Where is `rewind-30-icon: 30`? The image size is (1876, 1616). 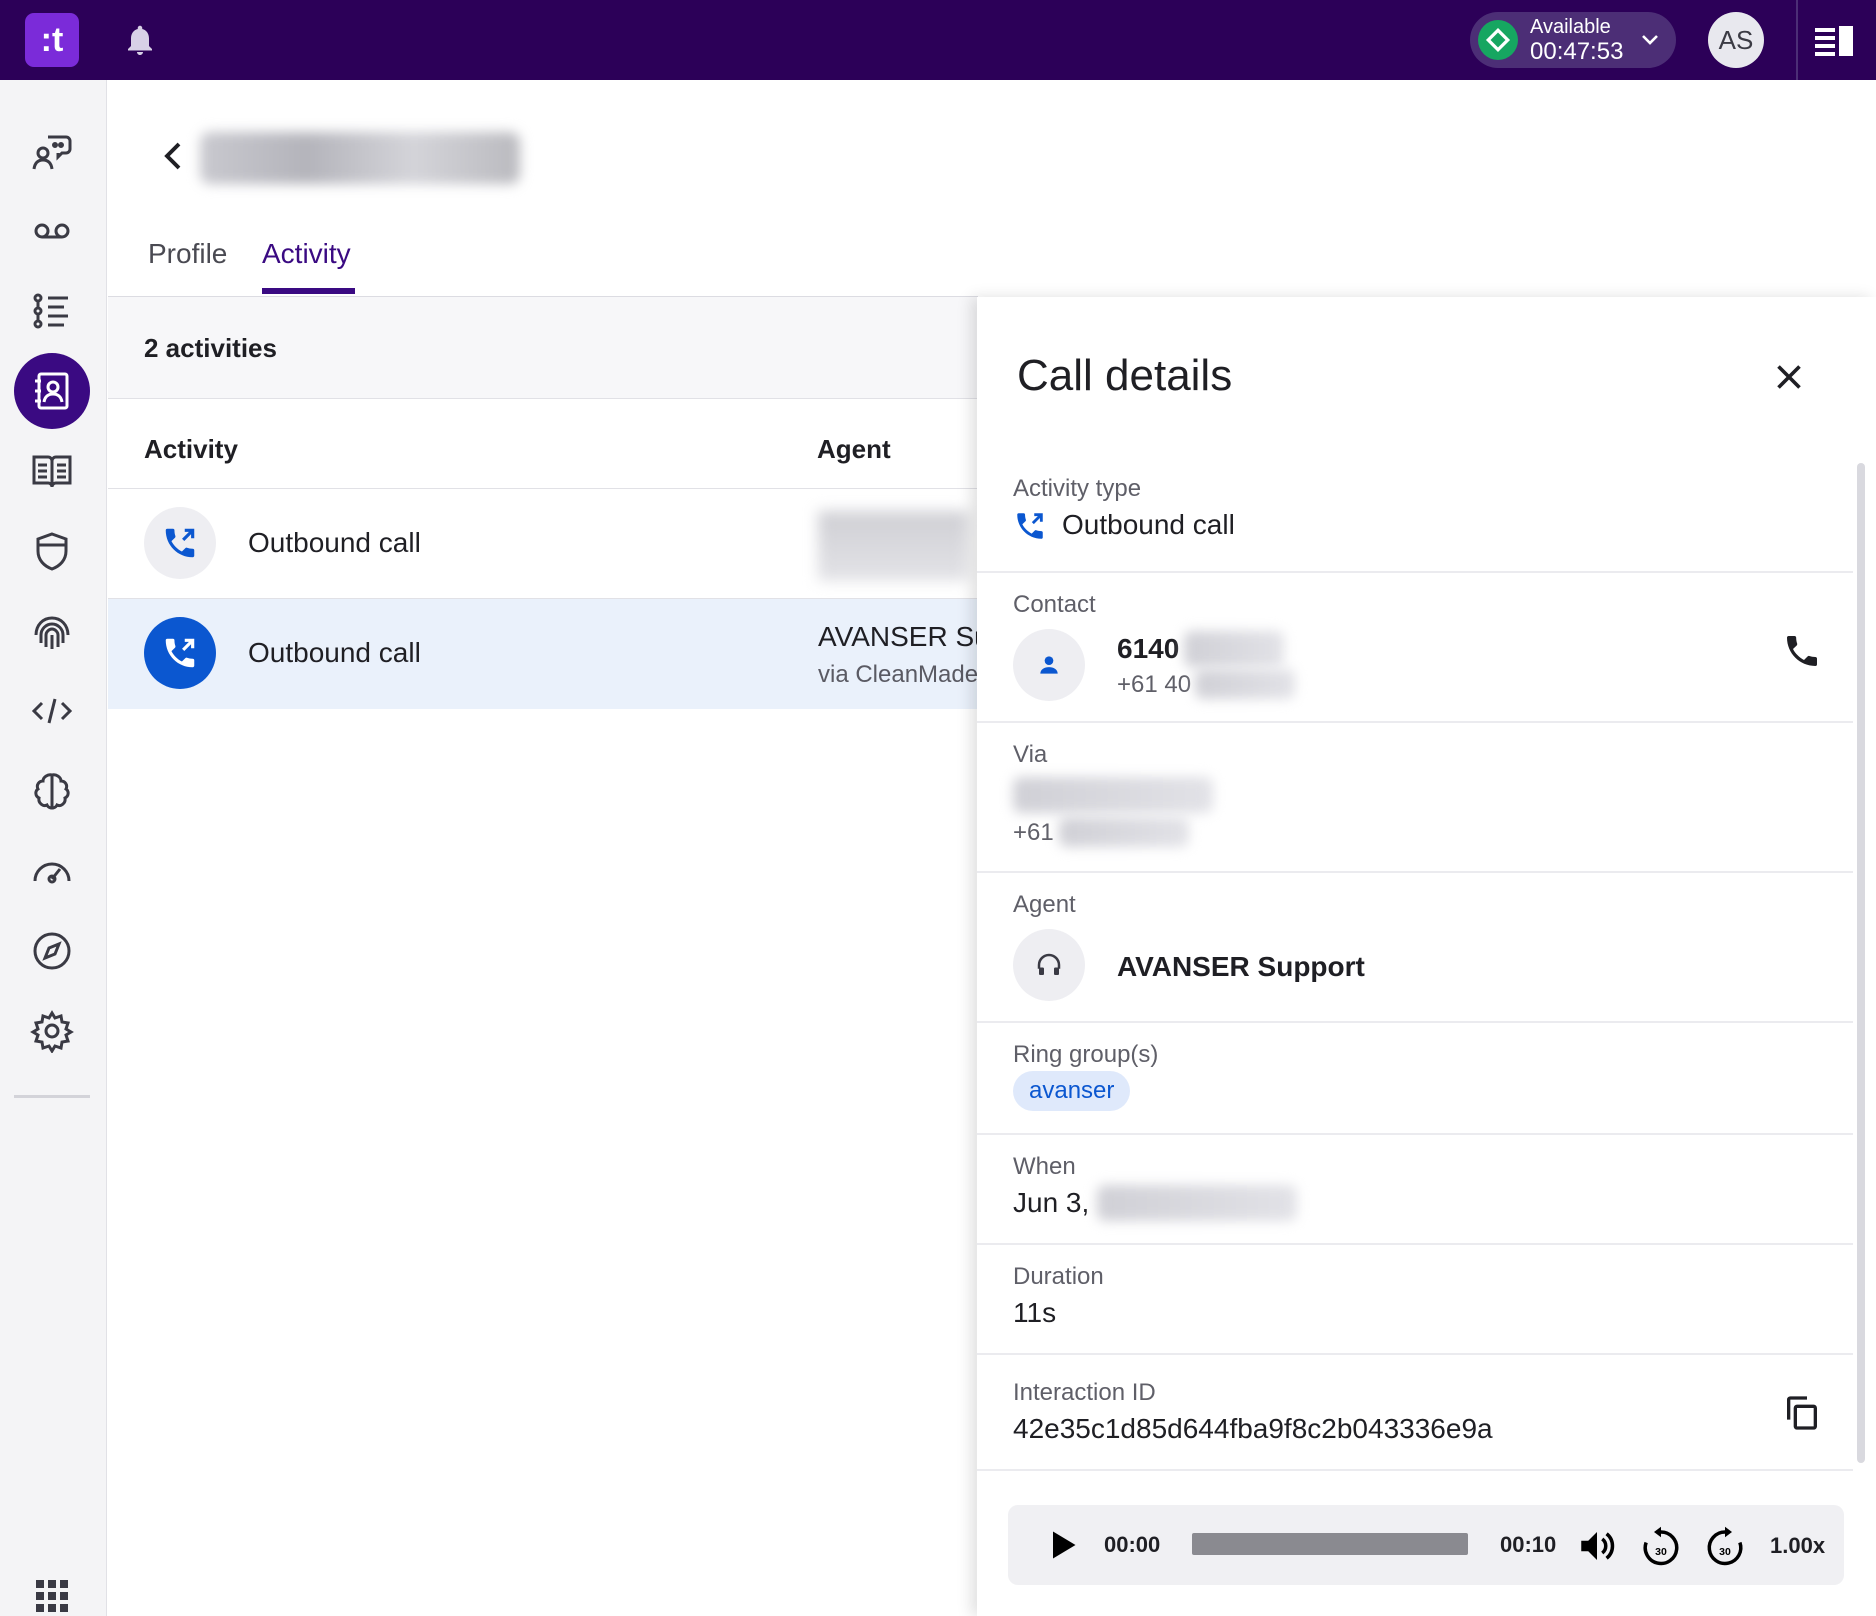
rewind-30-icon: 30 is located at coordinates (1661, 1546).